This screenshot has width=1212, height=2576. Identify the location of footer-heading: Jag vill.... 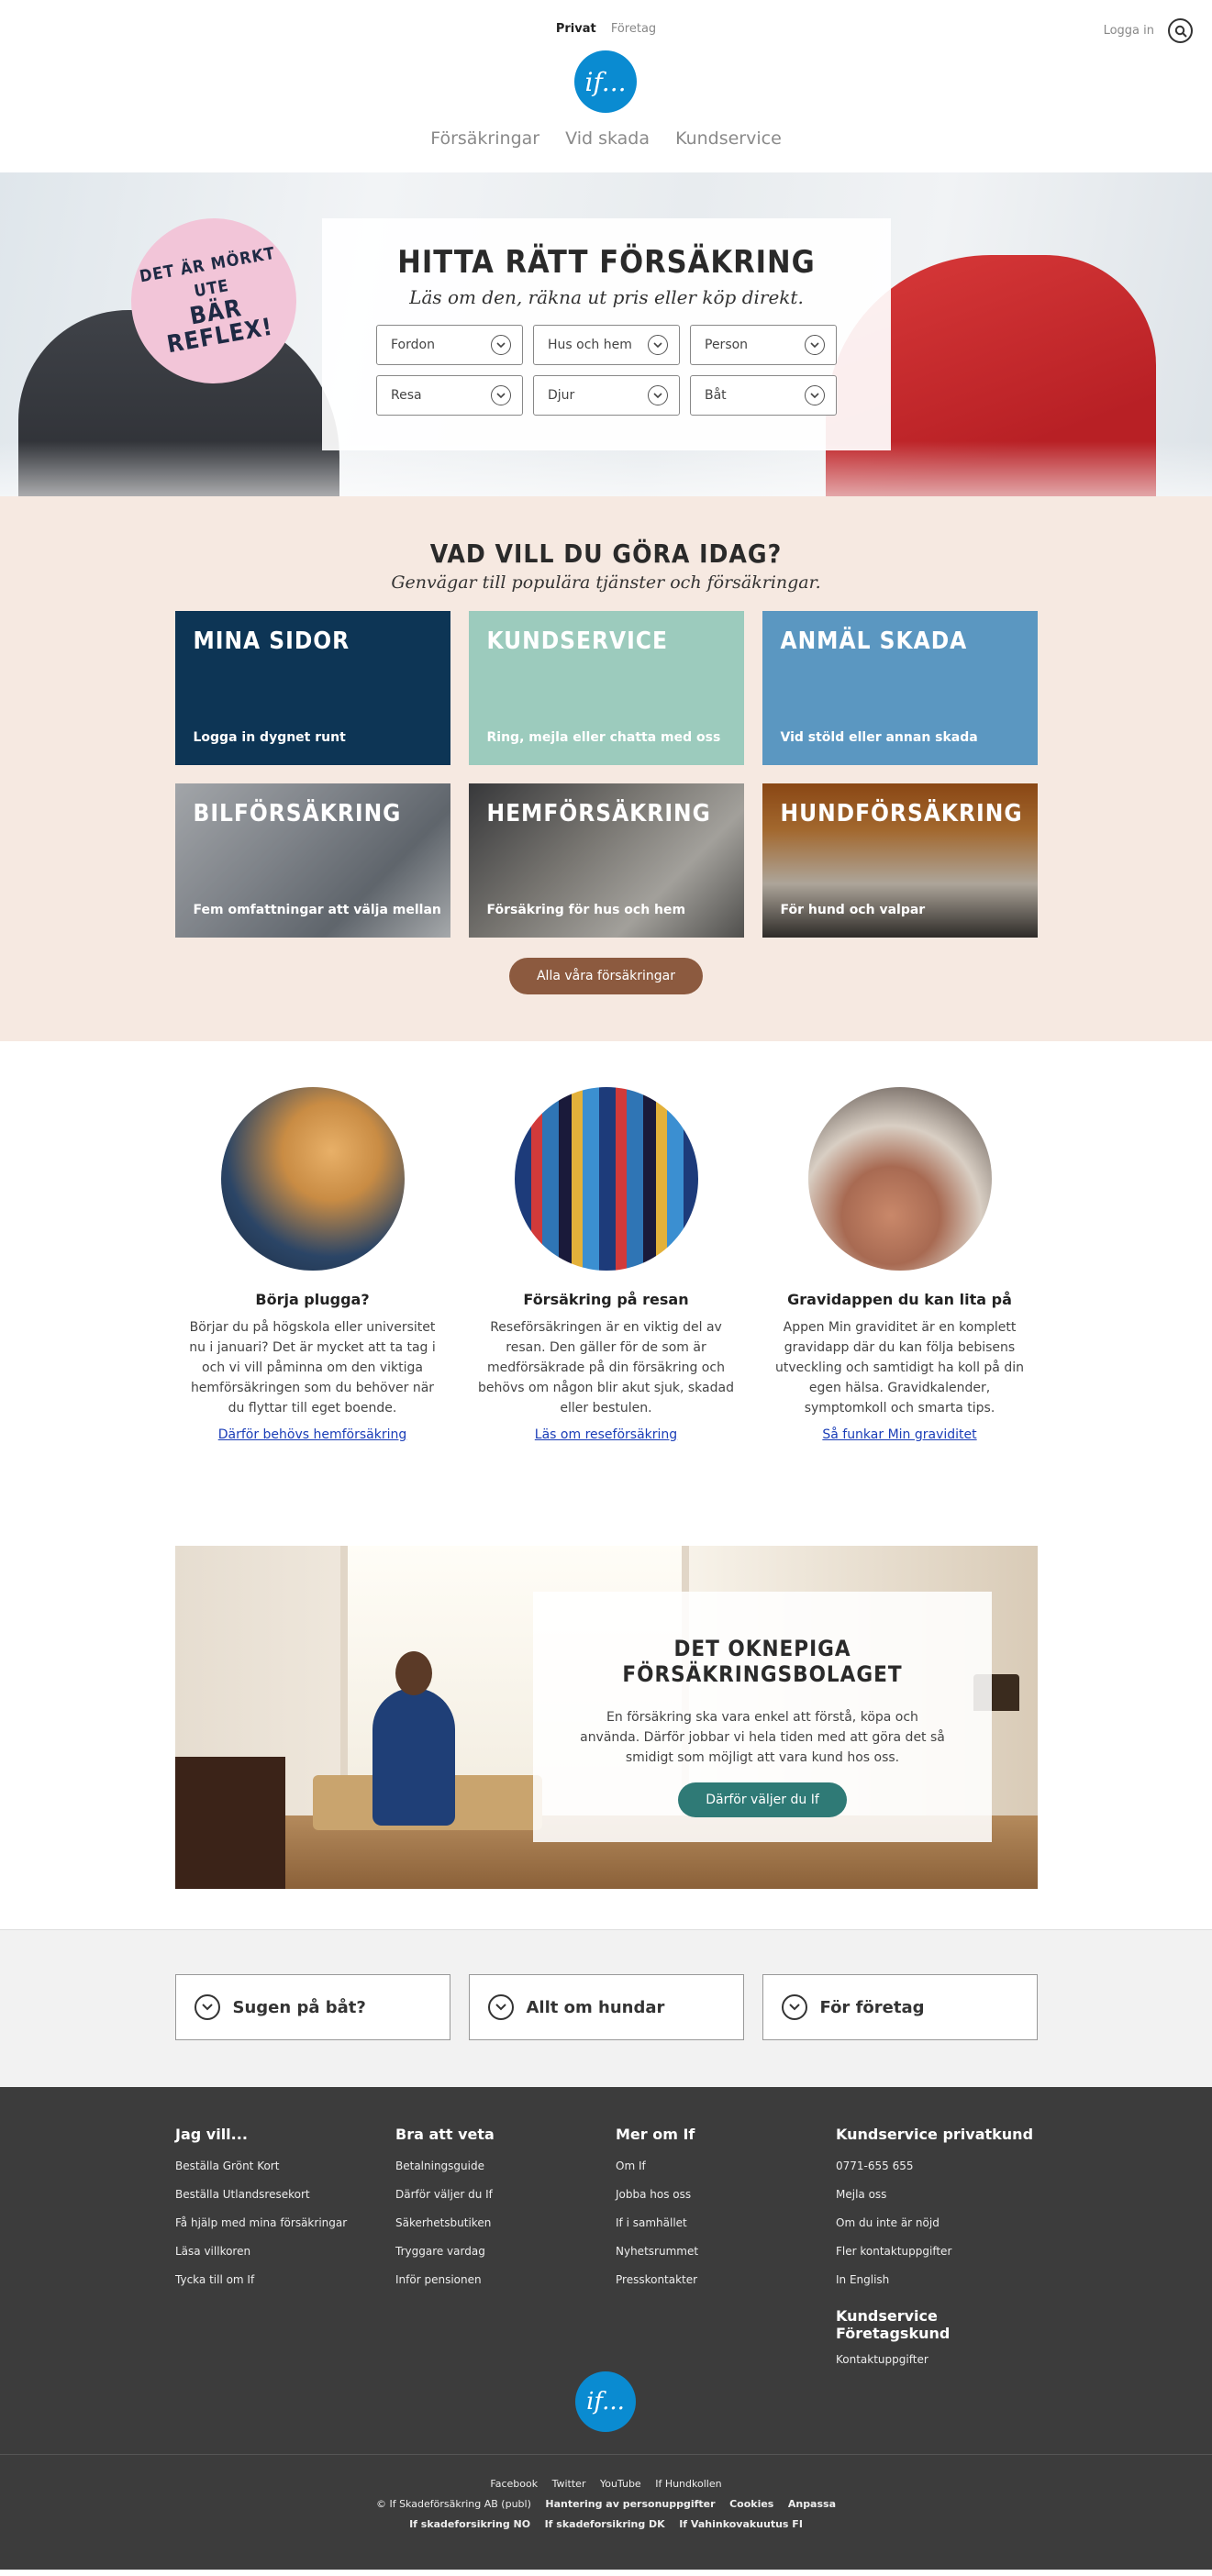
(211, 2134).